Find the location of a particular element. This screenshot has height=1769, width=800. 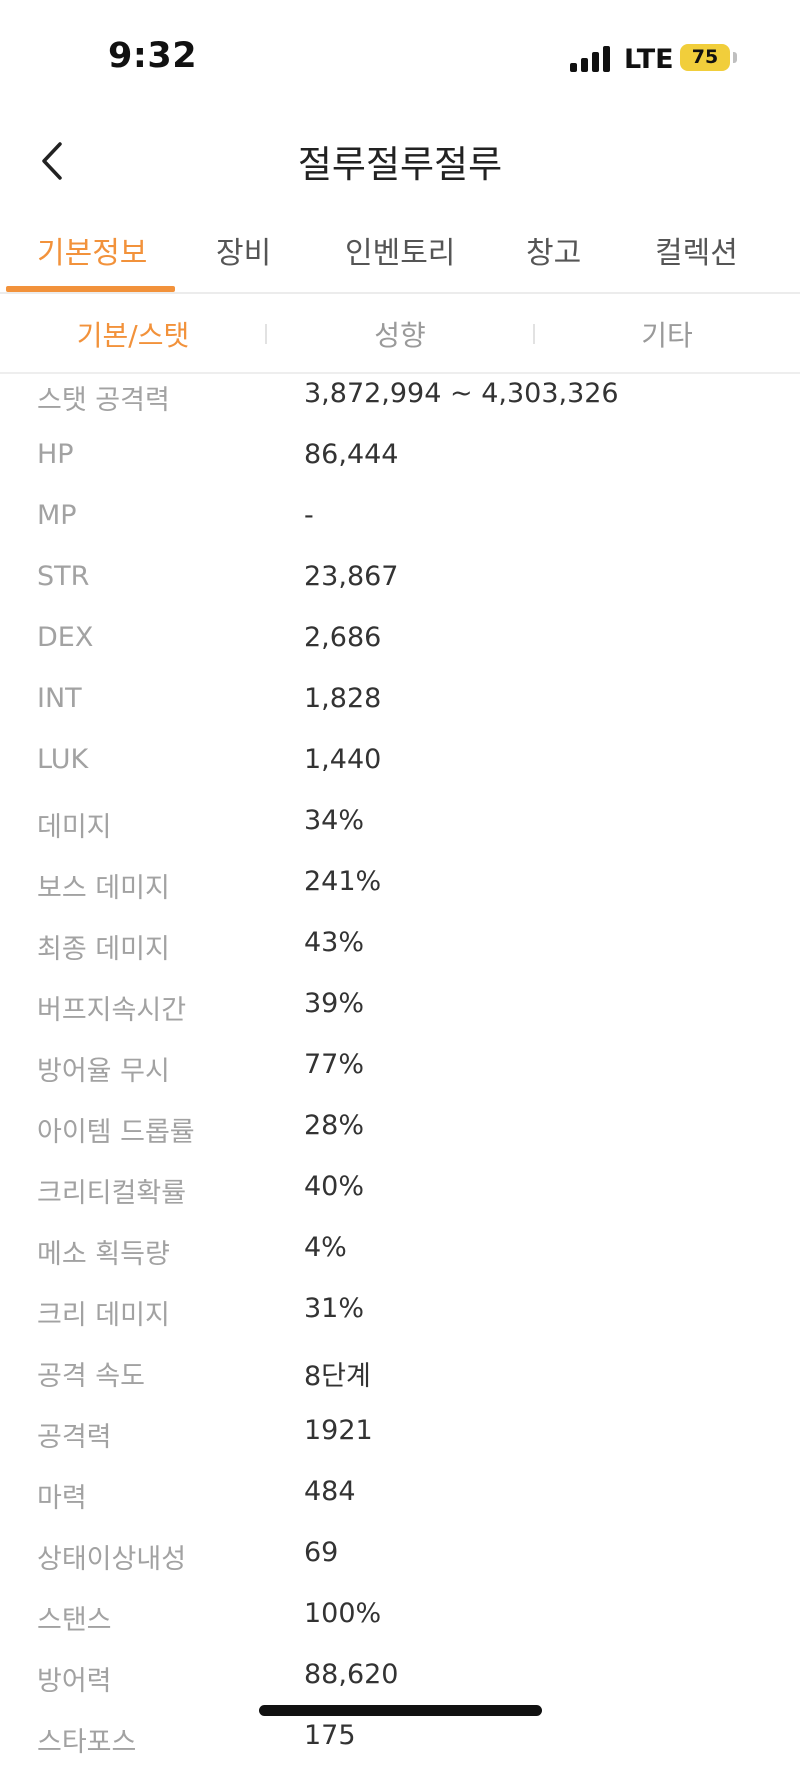

stat-row: 스탠스 100% is located at coordinates (400, 1616).